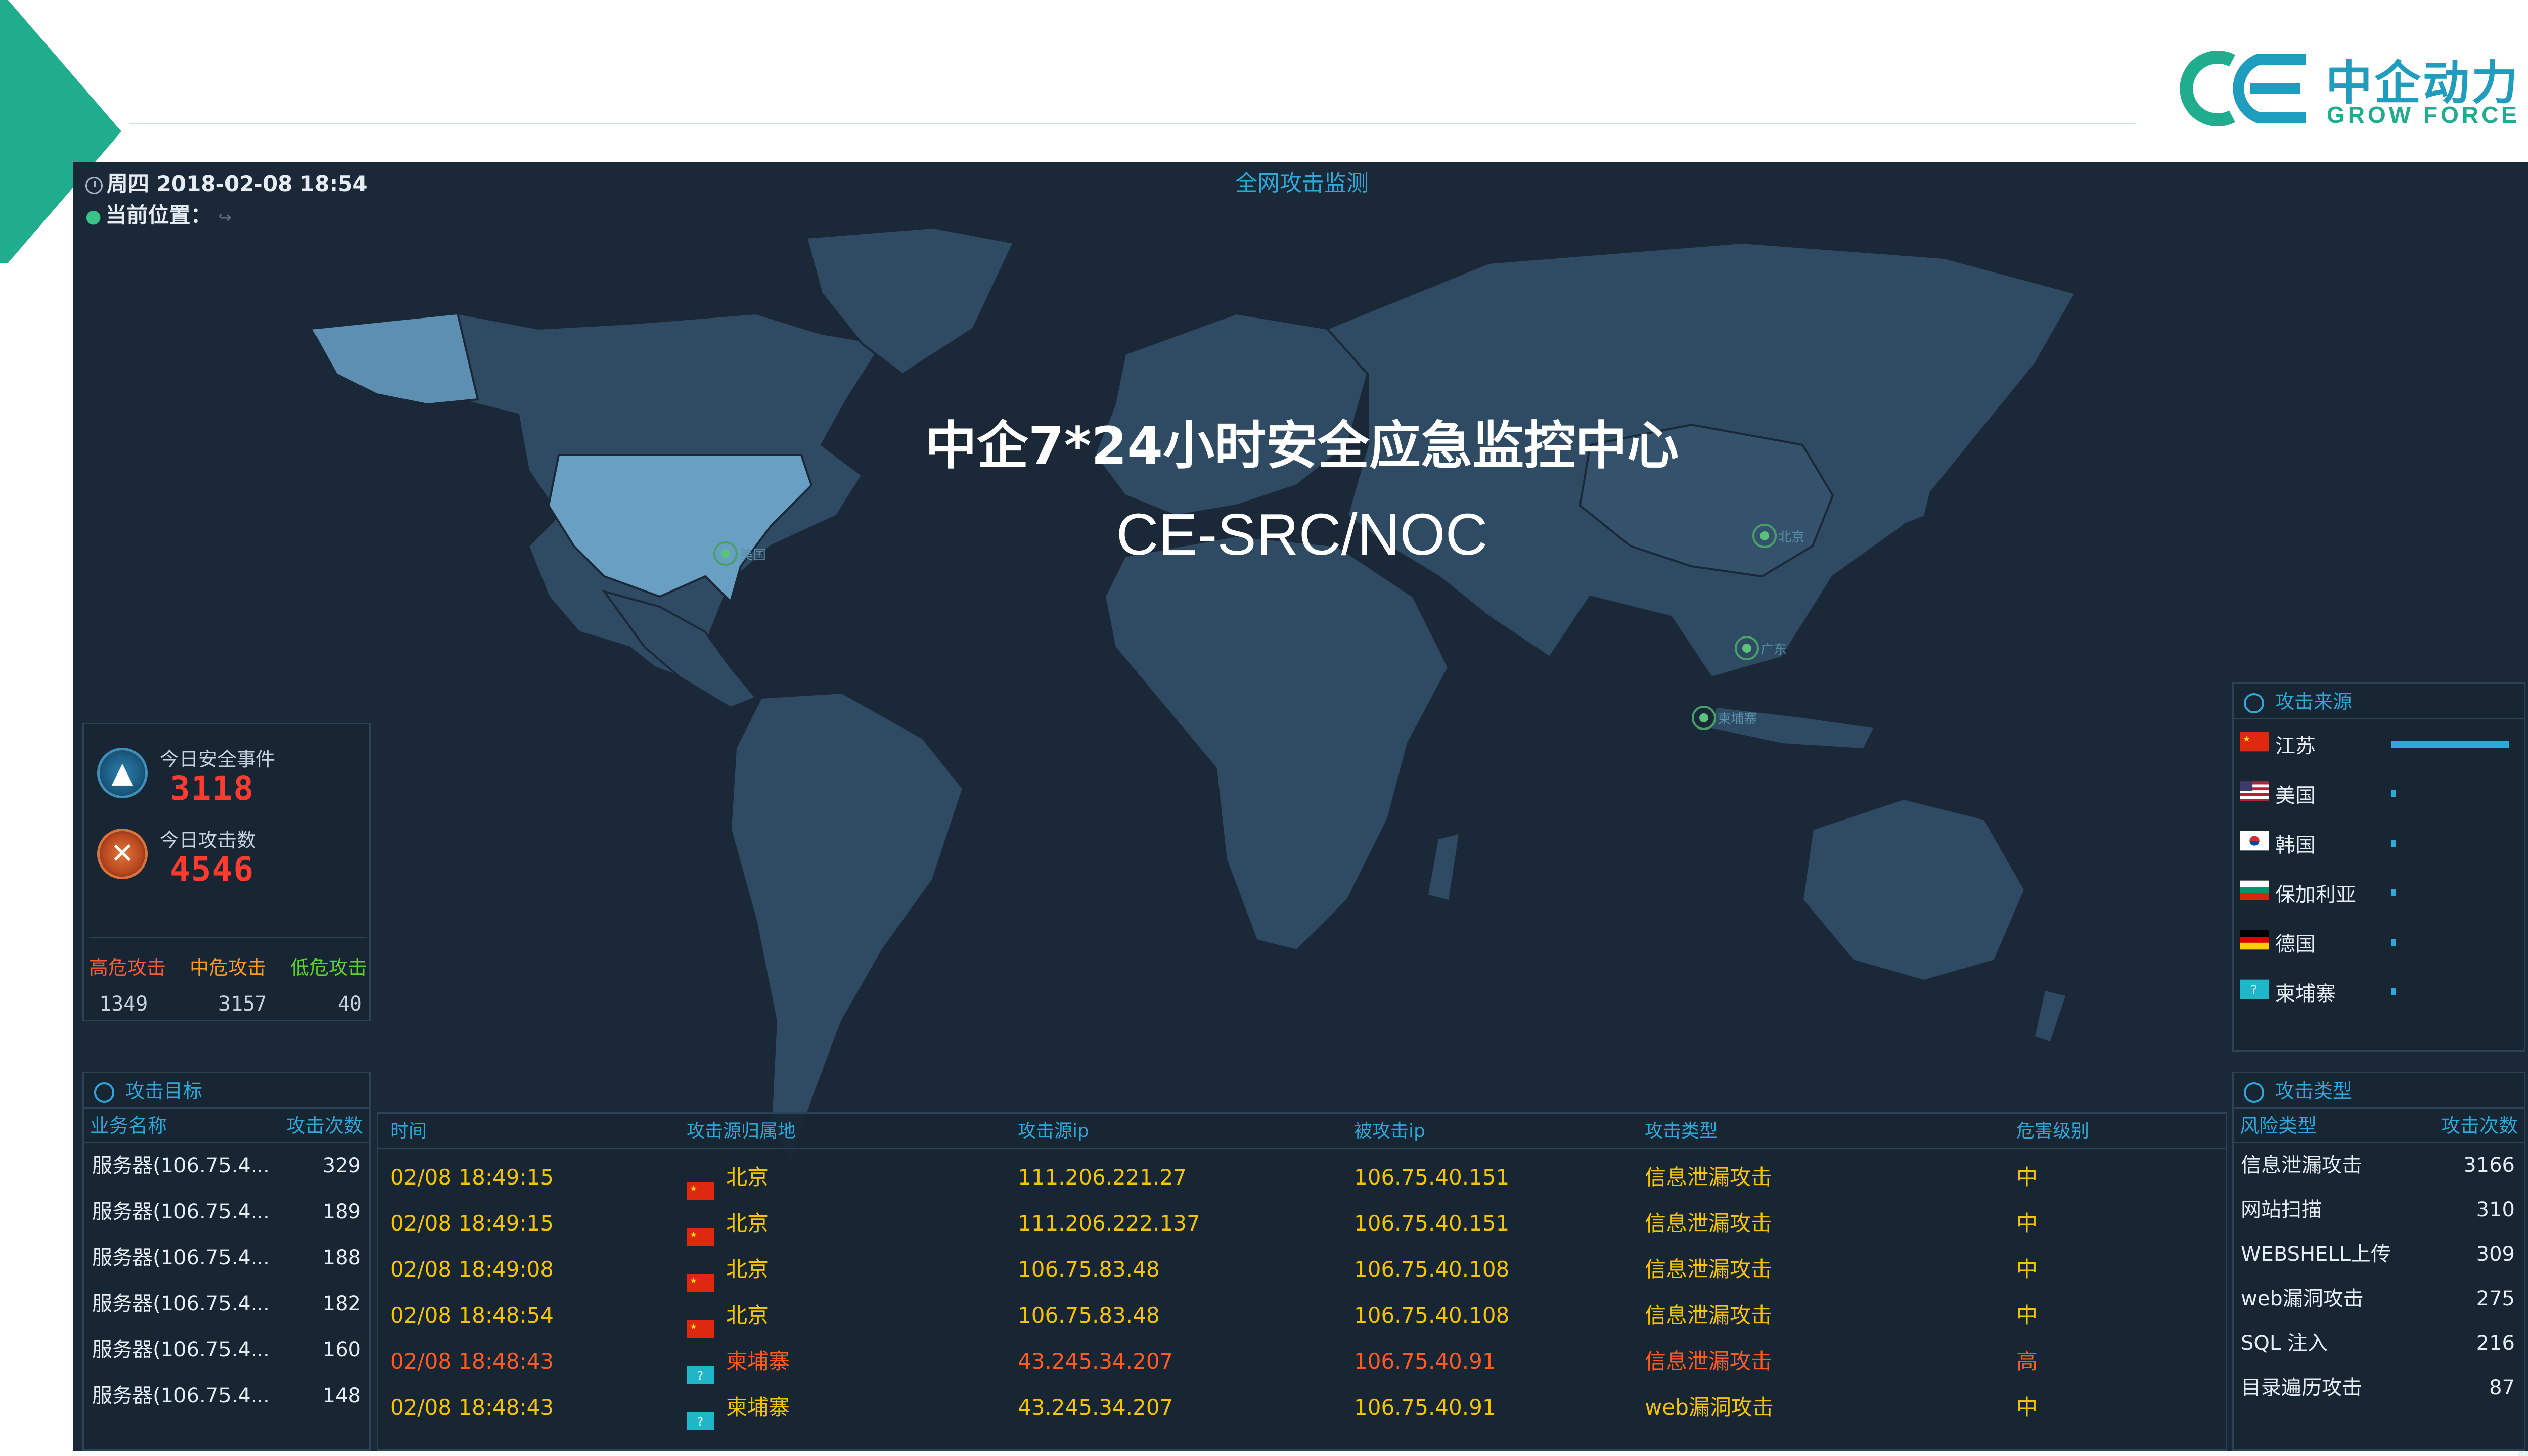  What do you see at coordinates (739, 1361) in the screenshot?
I see `event-origin: ? 柬埔寨` at bounding box center [739, 1361].